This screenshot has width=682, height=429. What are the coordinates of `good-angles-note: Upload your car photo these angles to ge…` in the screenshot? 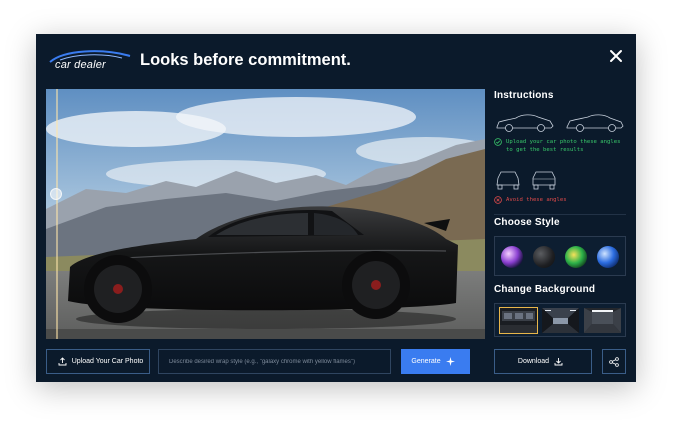 It's located at (563, 146).